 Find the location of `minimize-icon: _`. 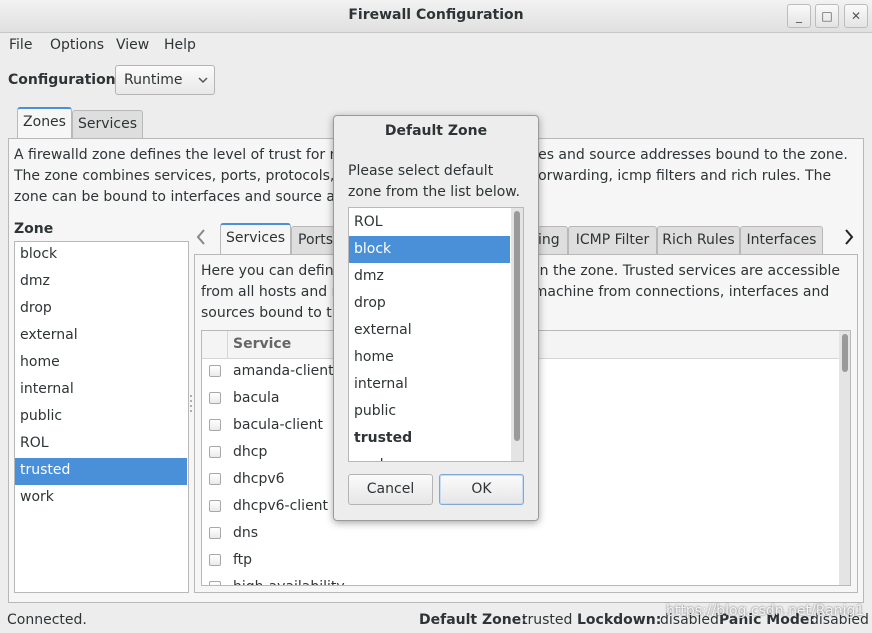

minimize-icon: _ is located at coordinates (799, 16).